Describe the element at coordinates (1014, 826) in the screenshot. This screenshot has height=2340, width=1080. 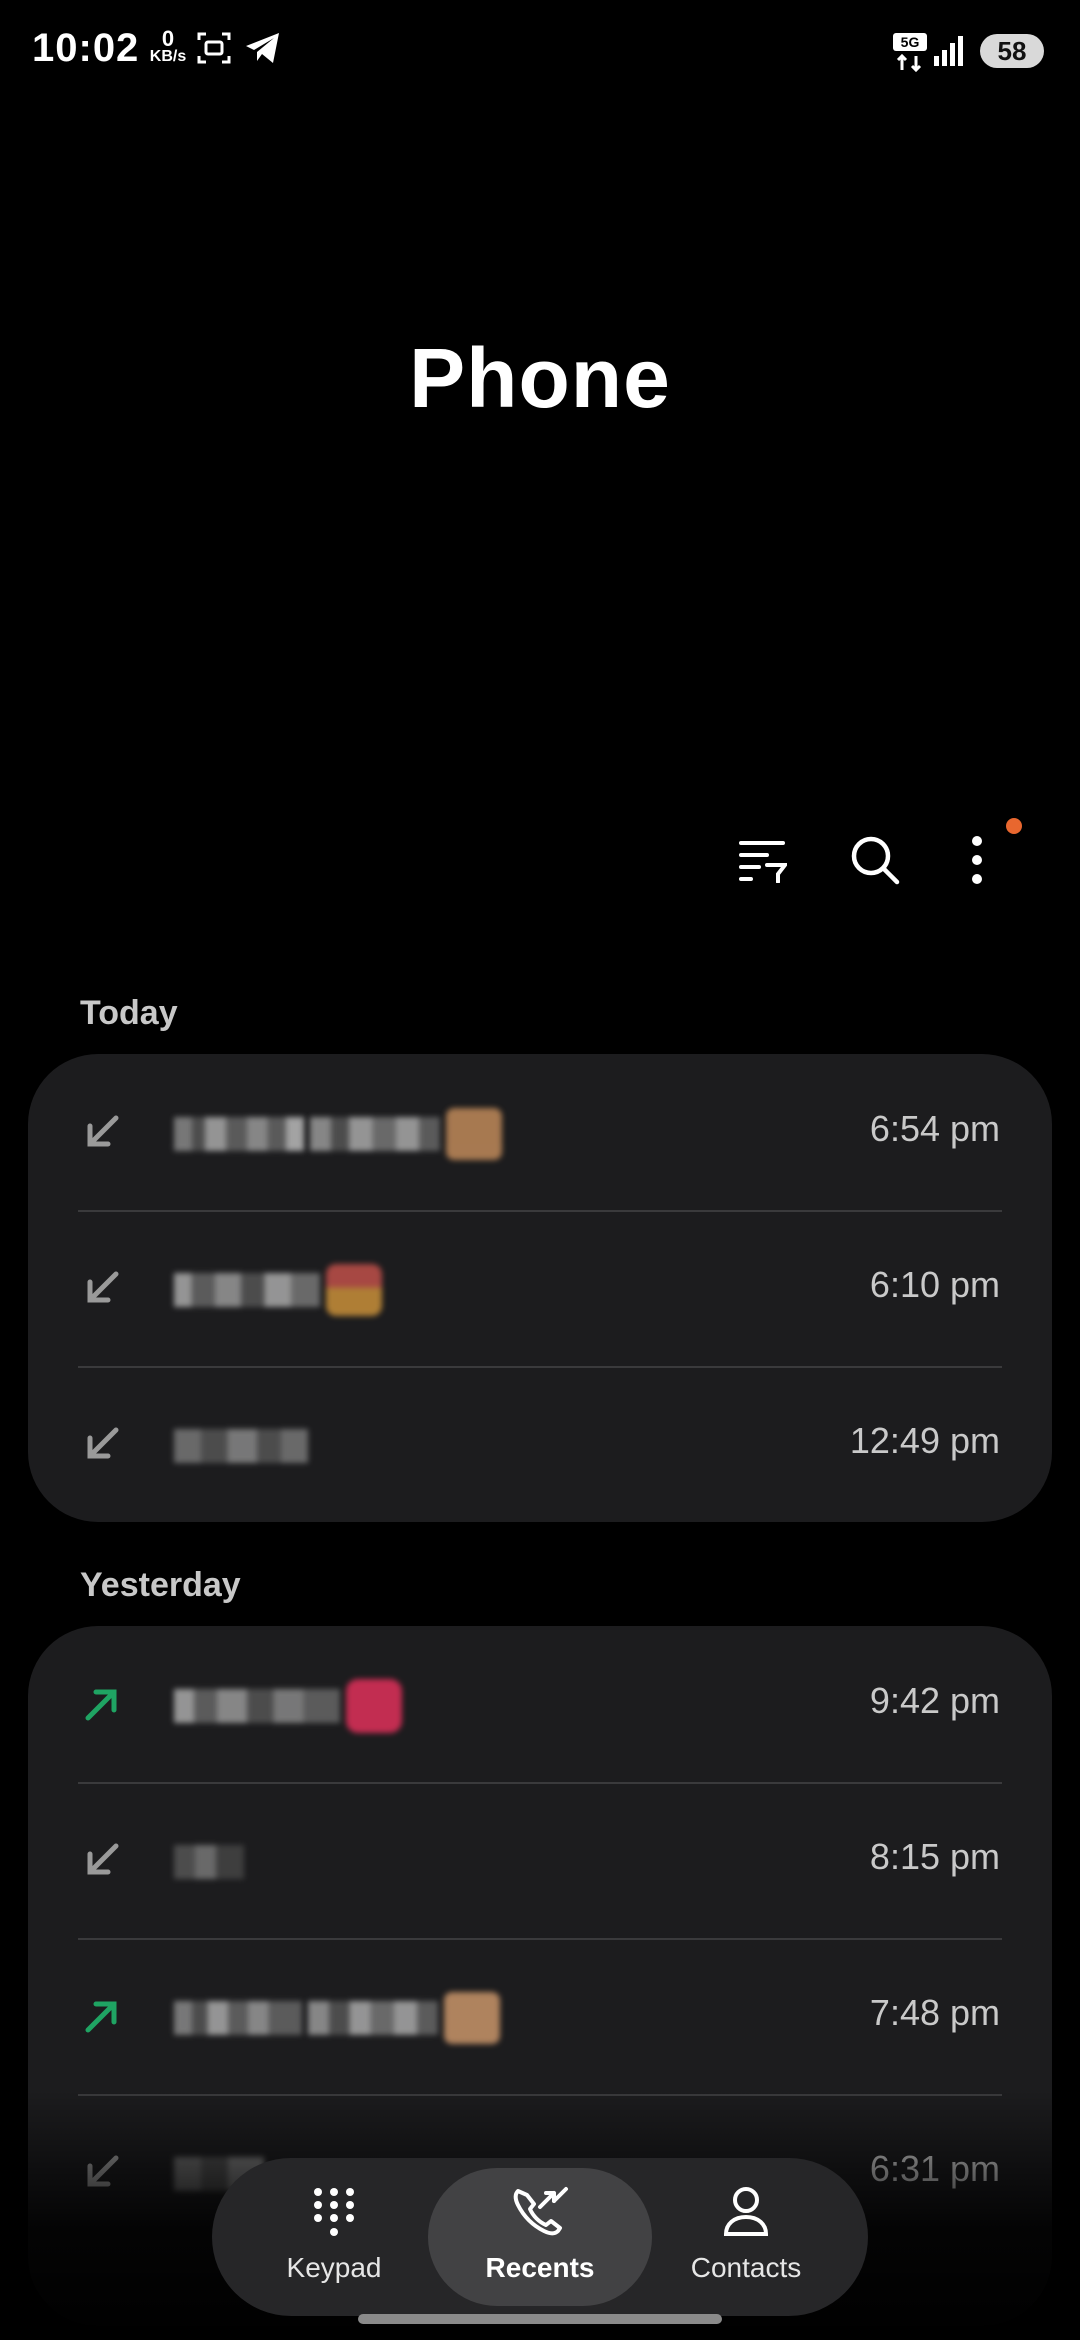
I see `notification-dot` at that location.